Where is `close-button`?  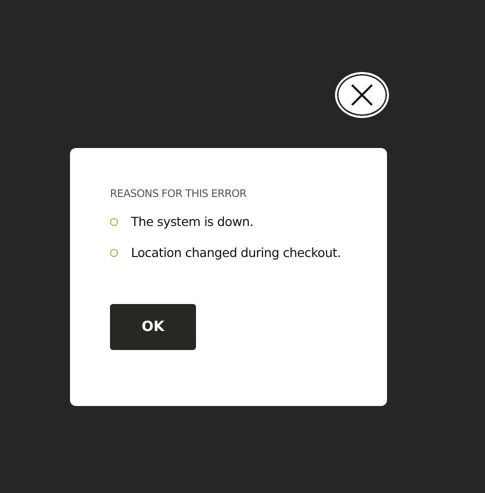
close-button is located at coordinates (362, 95).